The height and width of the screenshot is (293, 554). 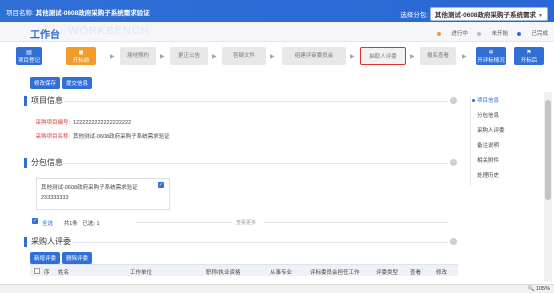 I want to click on project-code-row: 采购项目编号: 1222222222222222222, so click(x=75, y=122).